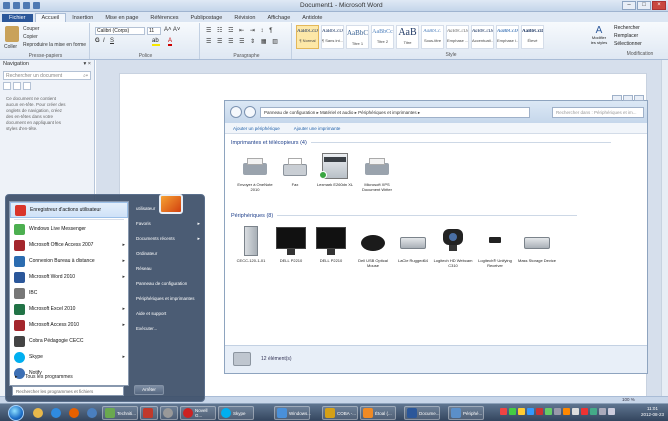 This screenshot has height=421, width=668. What do you see at coordinates (250, 112) in the screenshot?
I see `forward-icon` at bounding box center [250, 112].